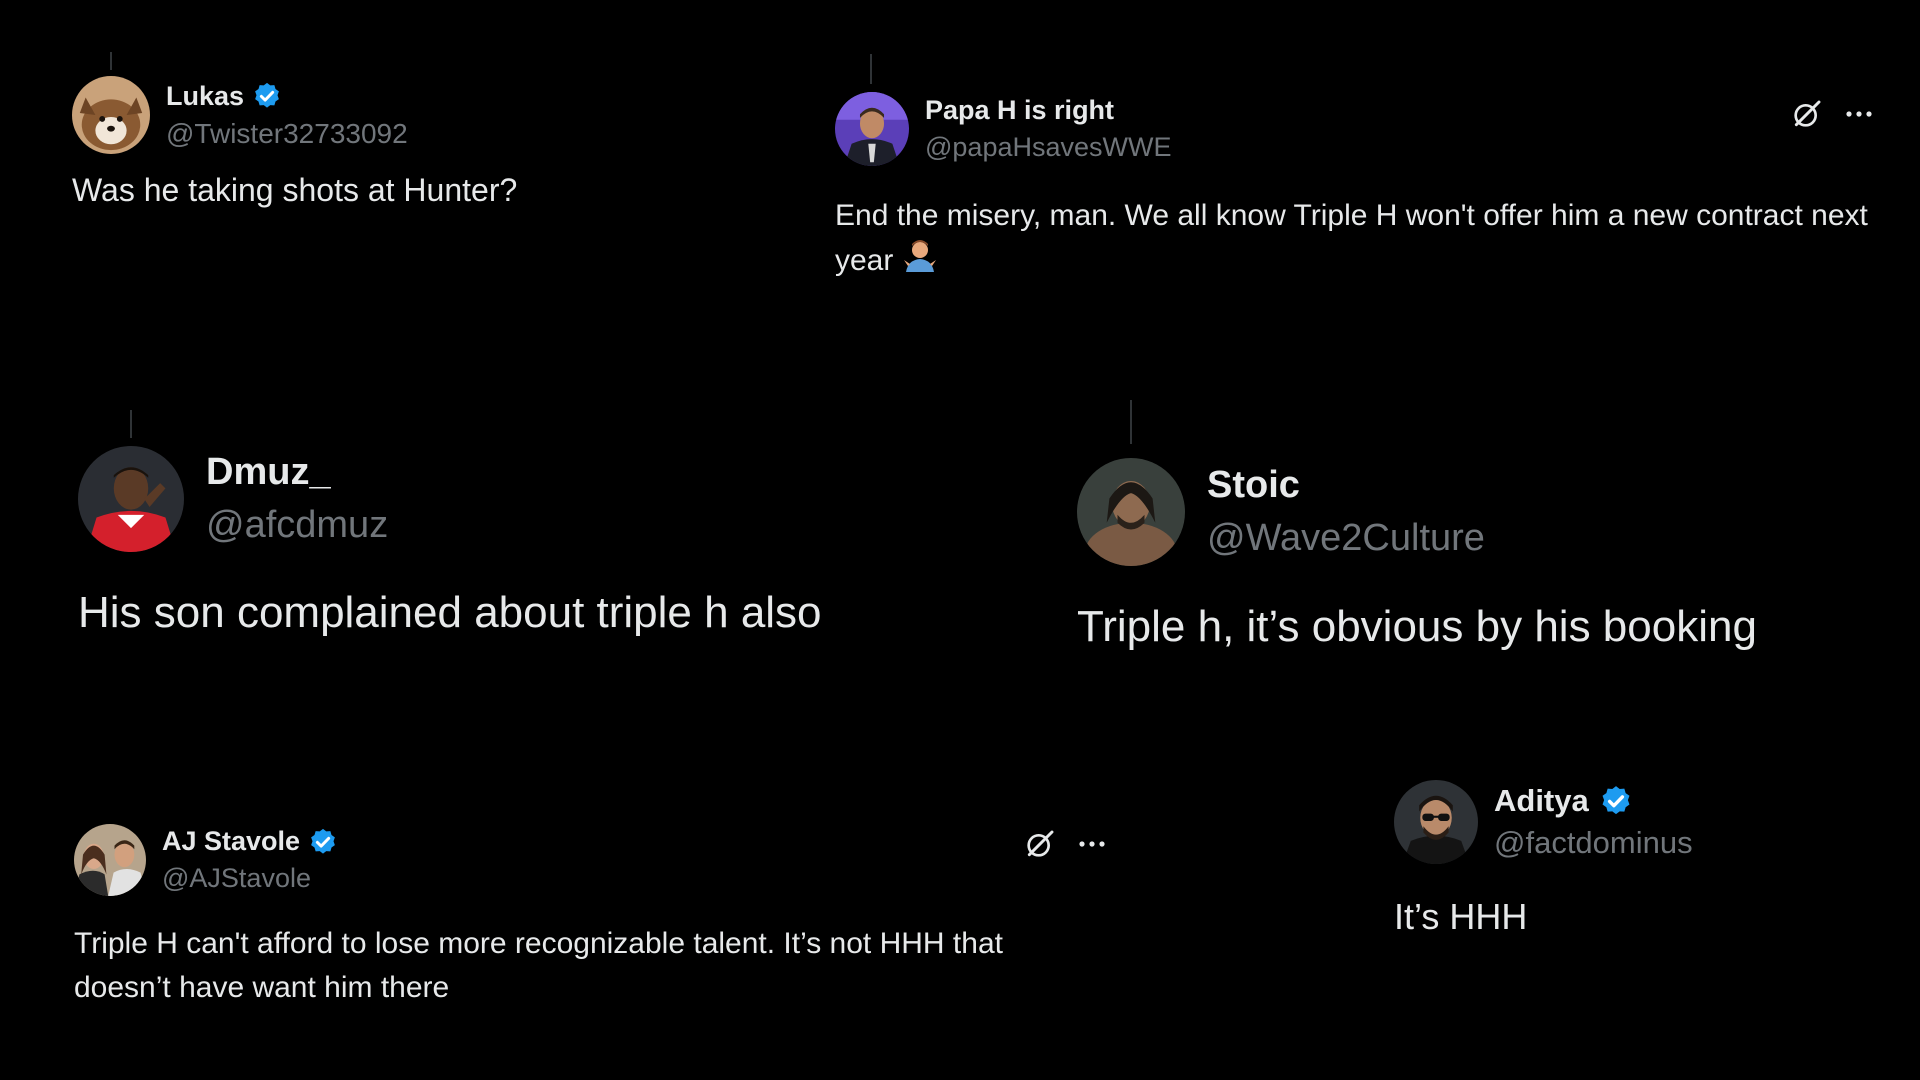 This screenshot has width=1920, height=1080. I want to click on man-in-suit-avatar, so click(872, 129).